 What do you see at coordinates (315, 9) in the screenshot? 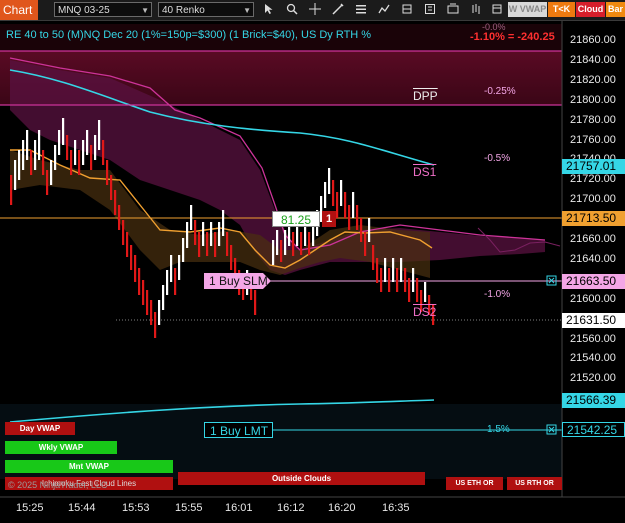
I see `crosshair-icon` at bounding box center [315, 9].